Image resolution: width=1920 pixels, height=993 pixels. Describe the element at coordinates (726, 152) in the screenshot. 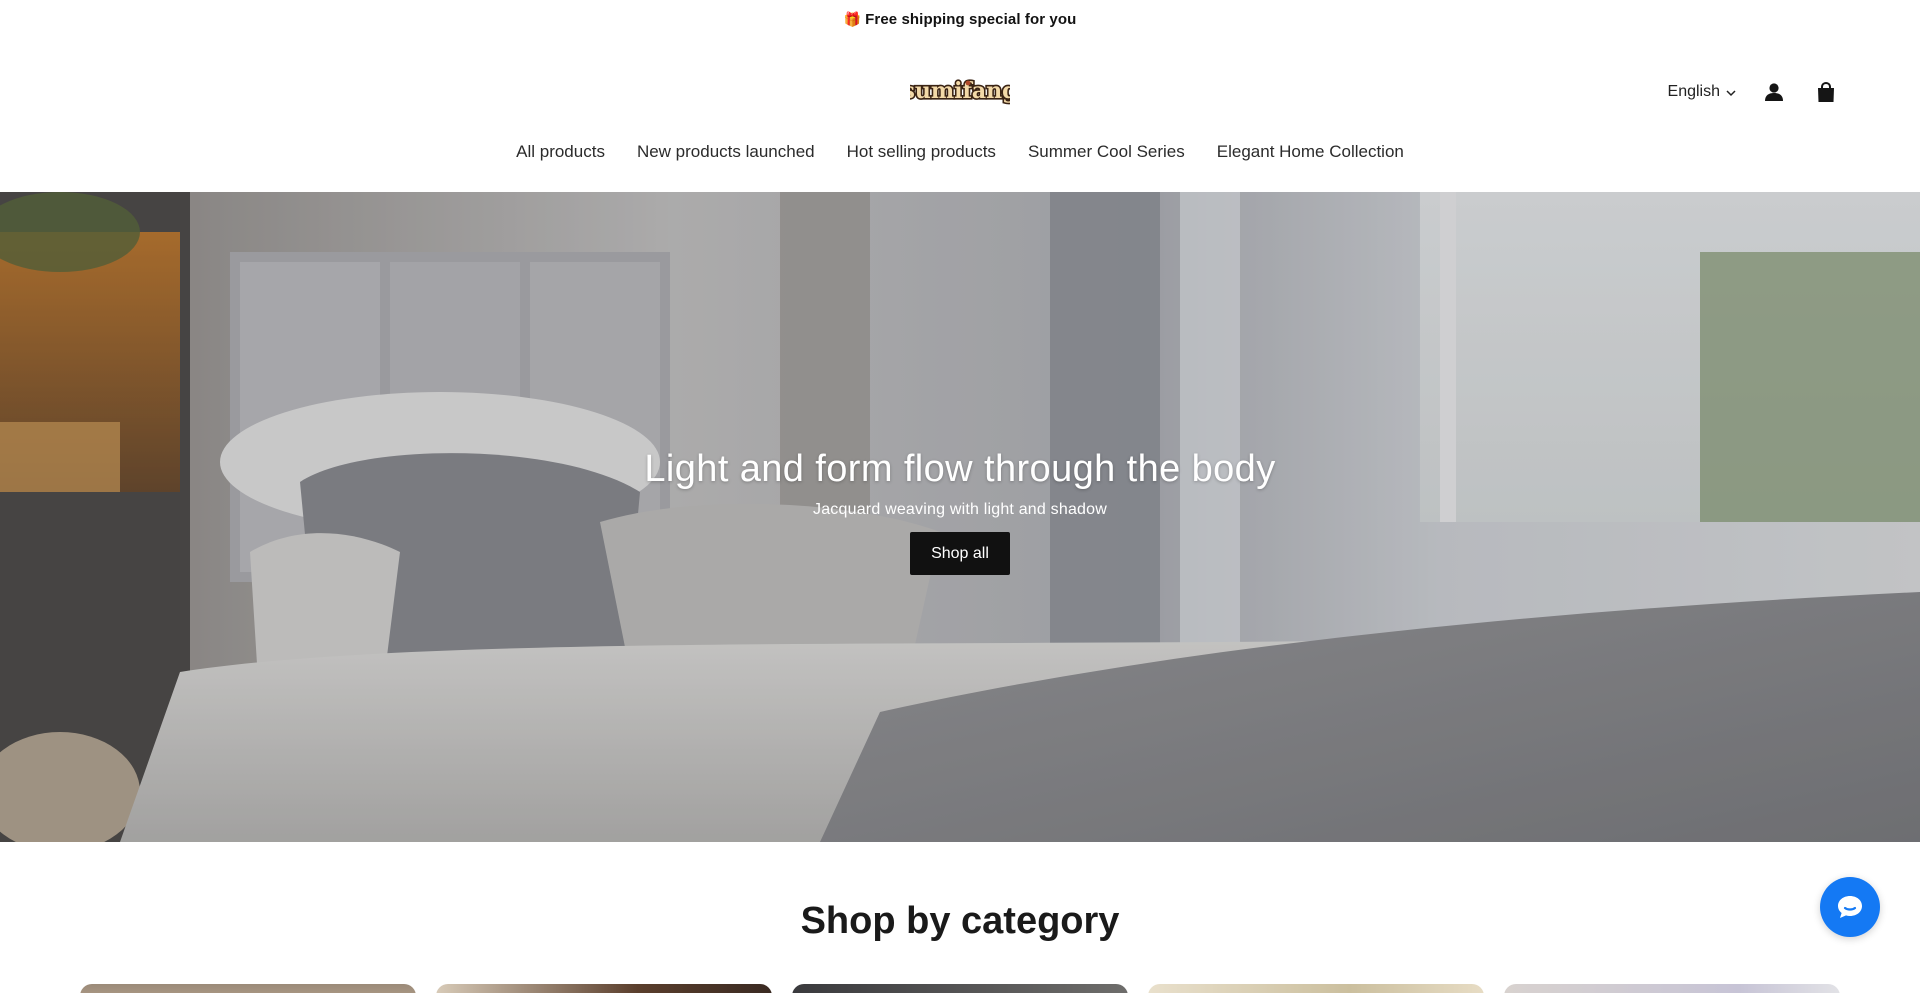

I see `nav-item-new-products: New products launched` at that location.